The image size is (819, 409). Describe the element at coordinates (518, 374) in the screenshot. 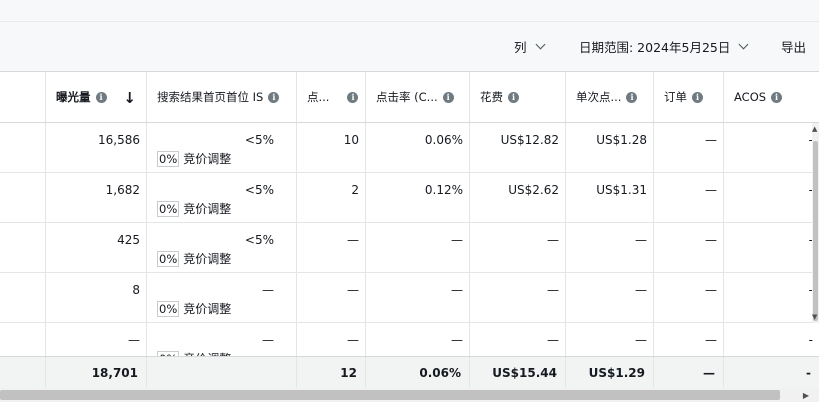

I see `total-spend: US$15.44` at that location.